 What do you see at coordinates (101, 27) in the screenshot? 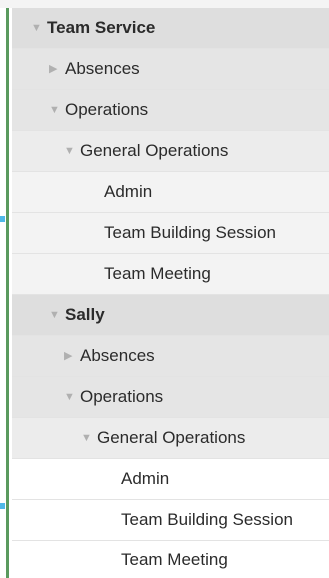
I see `tree-node-label: Team Service` at bounding box center [101, 27].